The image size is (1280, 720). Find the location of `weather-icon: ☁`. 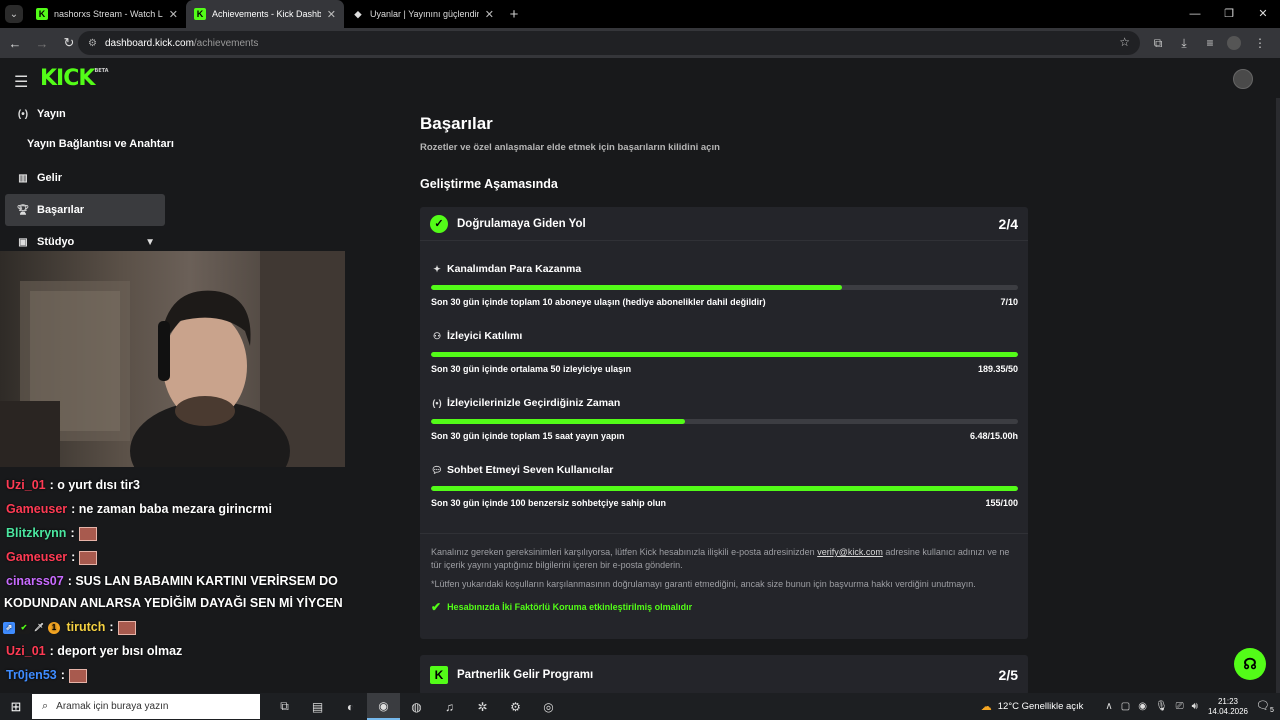

weather-icon: ☁ is located at coordinates (986, 707).